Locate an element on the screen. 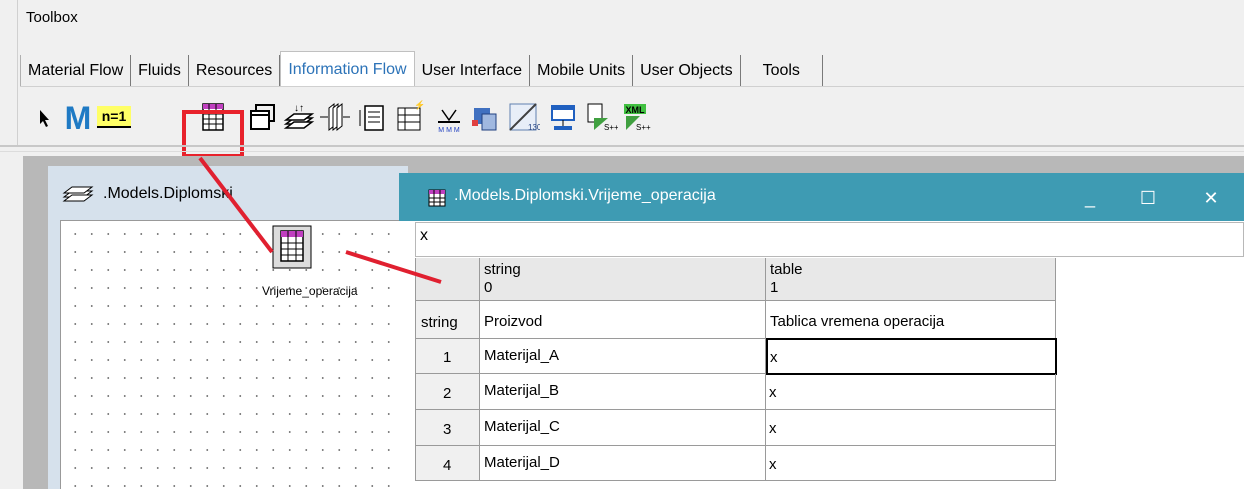  svg-text: XML is located at coordinates (636, 110).